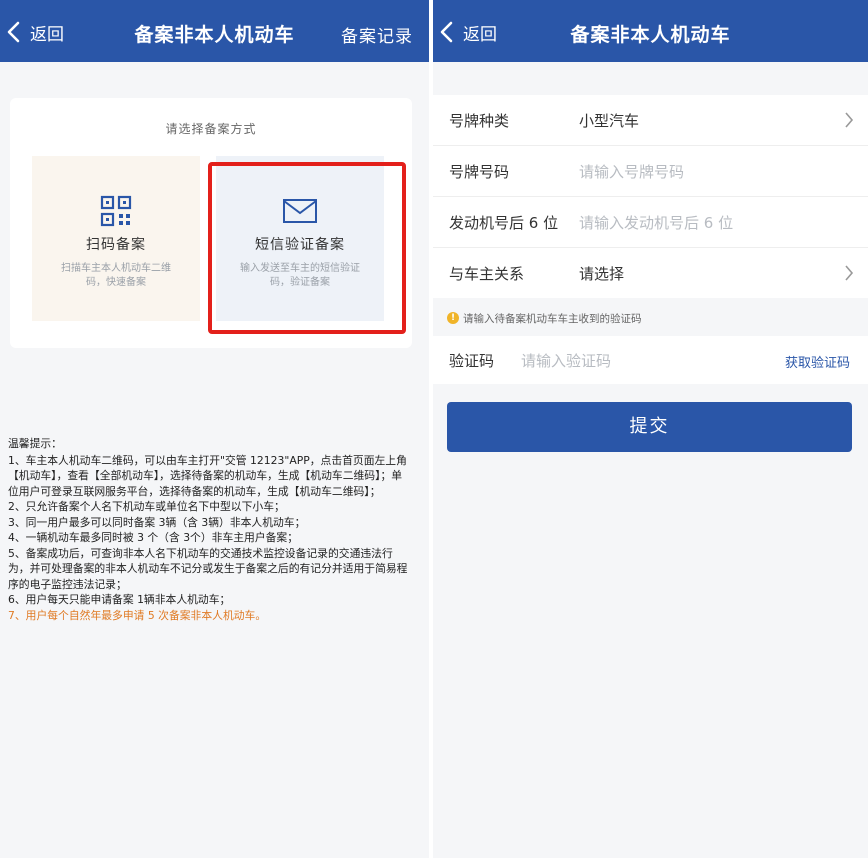 This screenshot has height=858, width=868. I want to click on owner-relation-value: 请选择, so click(602, 274).